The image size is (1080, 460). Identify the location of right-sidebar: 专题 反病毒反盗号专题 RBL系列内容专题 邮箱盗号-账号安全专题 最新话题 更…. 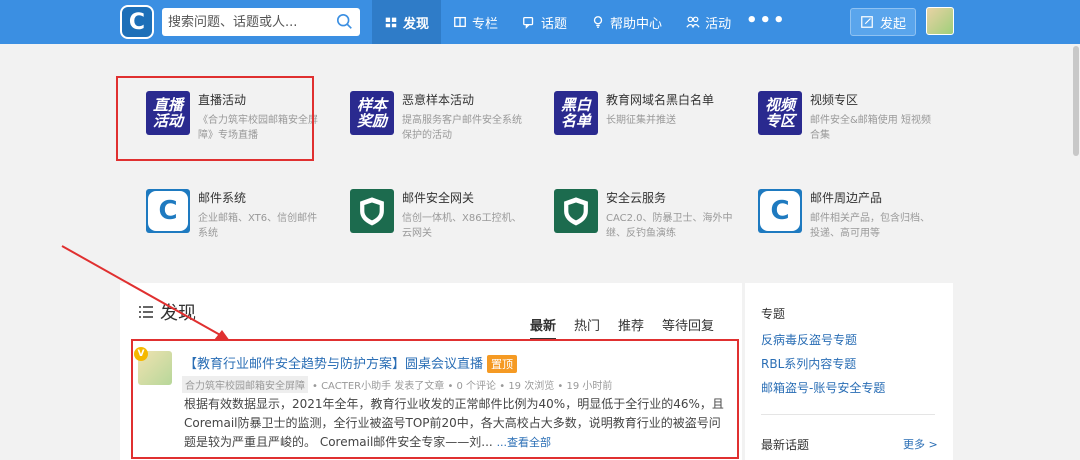
(849, 371).